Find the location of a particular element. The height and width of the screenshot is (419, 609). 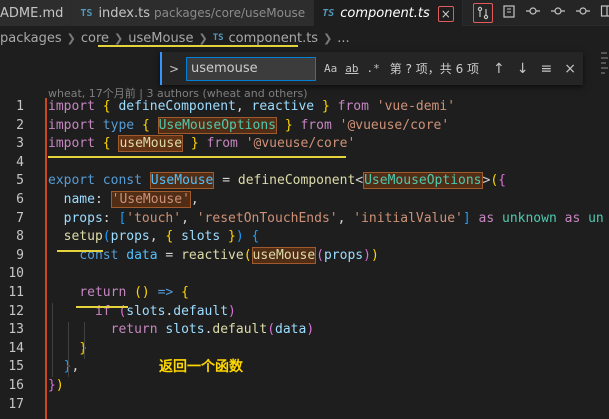

code-line-16: }) is located at coordinates (56, 385).